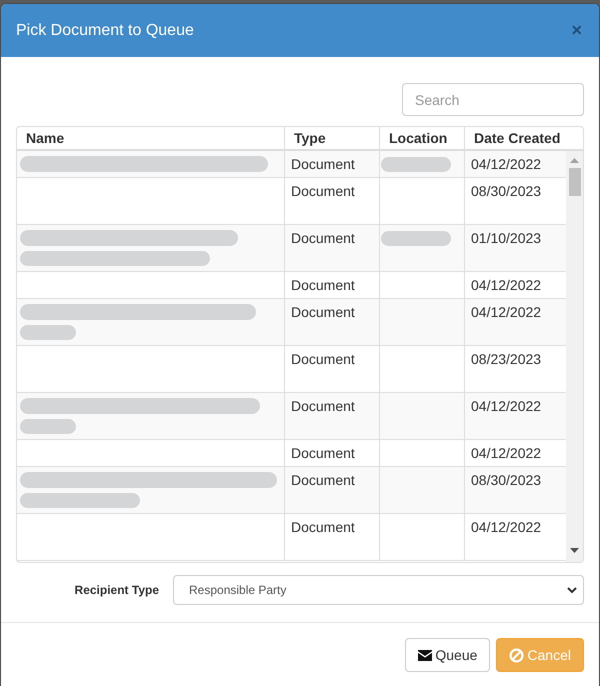 This screenshot has height=686, width=600. I want to click on table-row: Document 01/10/2023, so click(291, 248).